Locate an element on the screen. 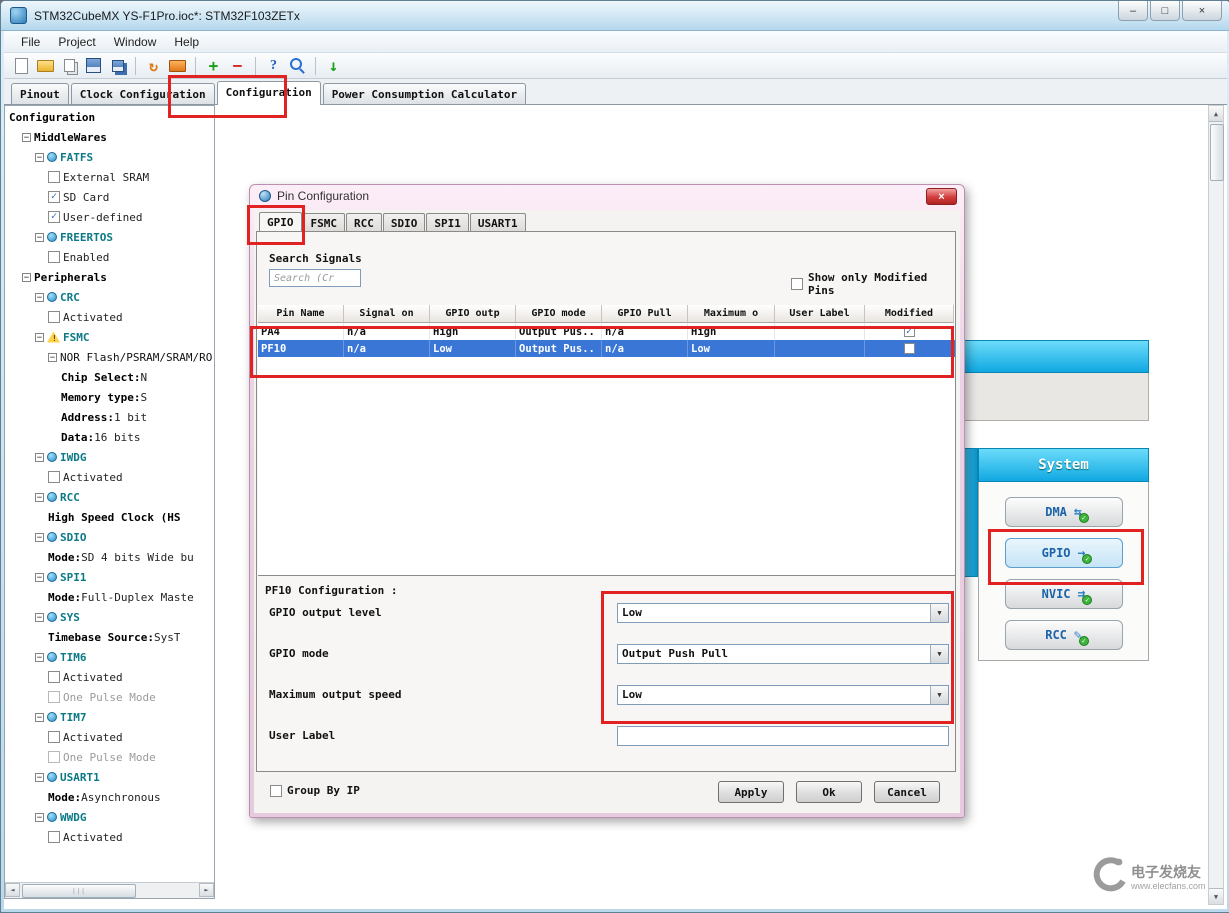 The image size is (1229, 913). tree-node: ✓ User-defined is located at coordinates (109, 217).